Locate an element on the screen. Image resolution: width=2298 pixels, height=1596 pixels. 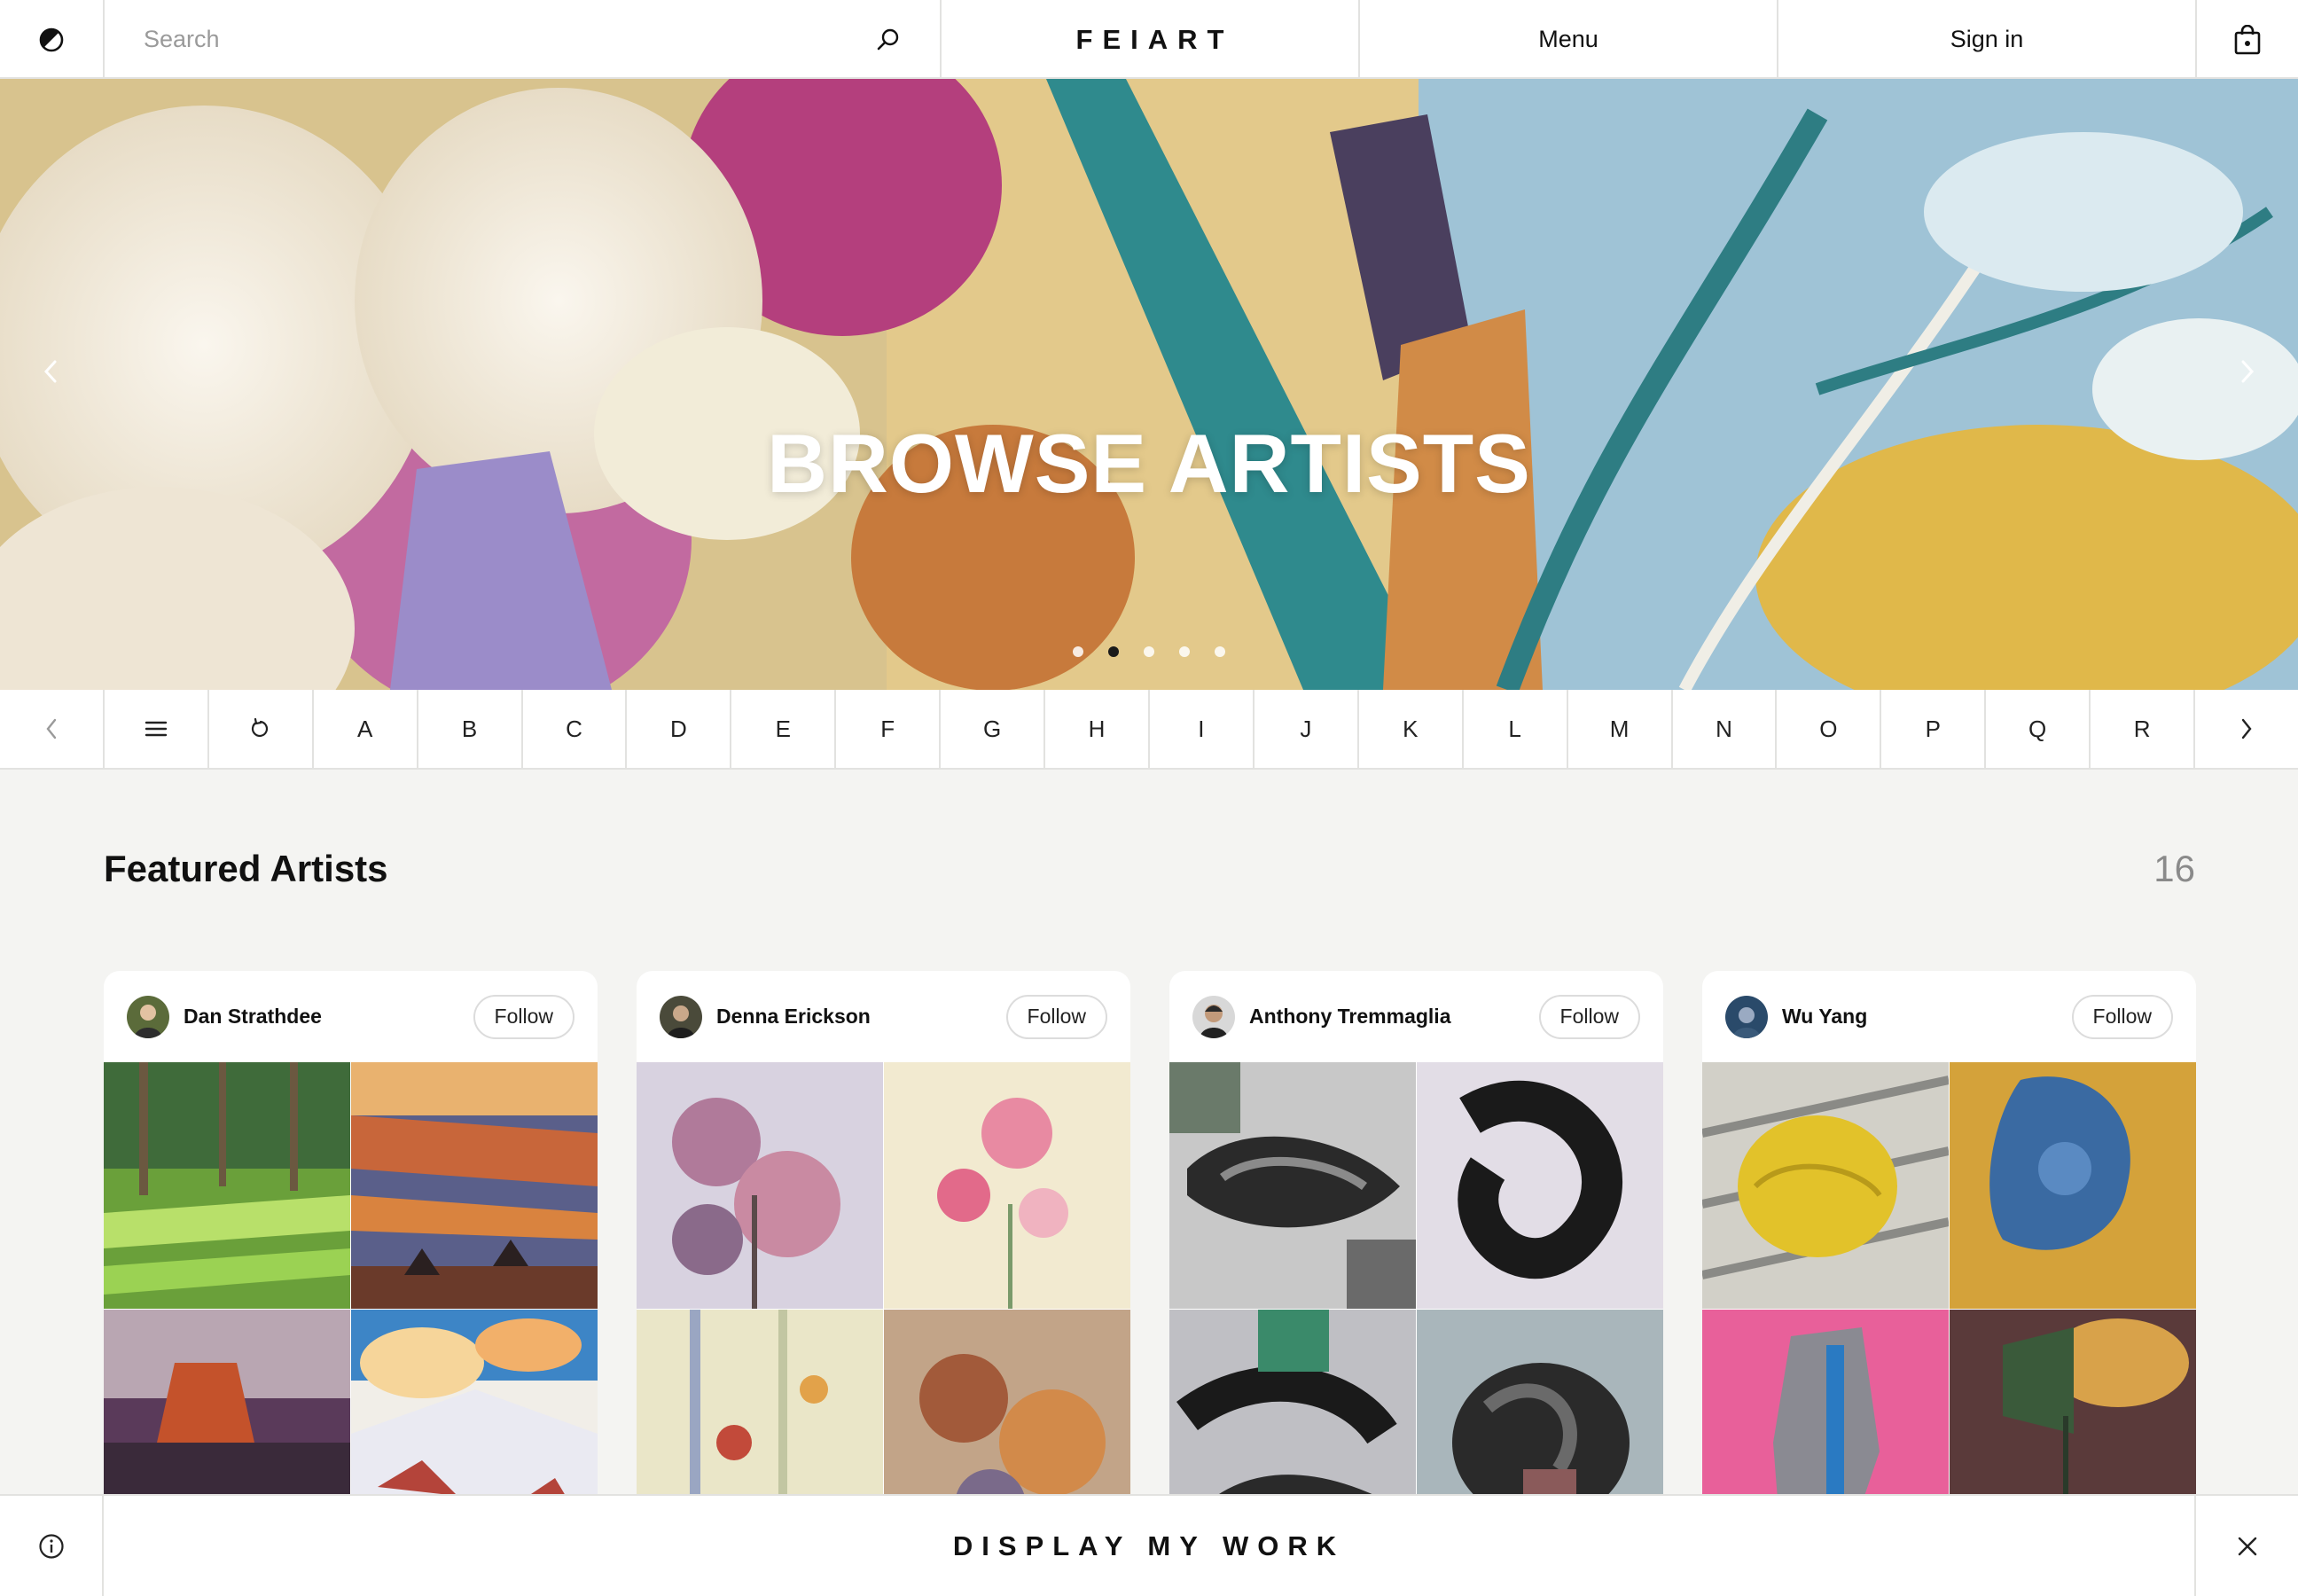
carousel-dot-active is located at coordinates (1114, 651).